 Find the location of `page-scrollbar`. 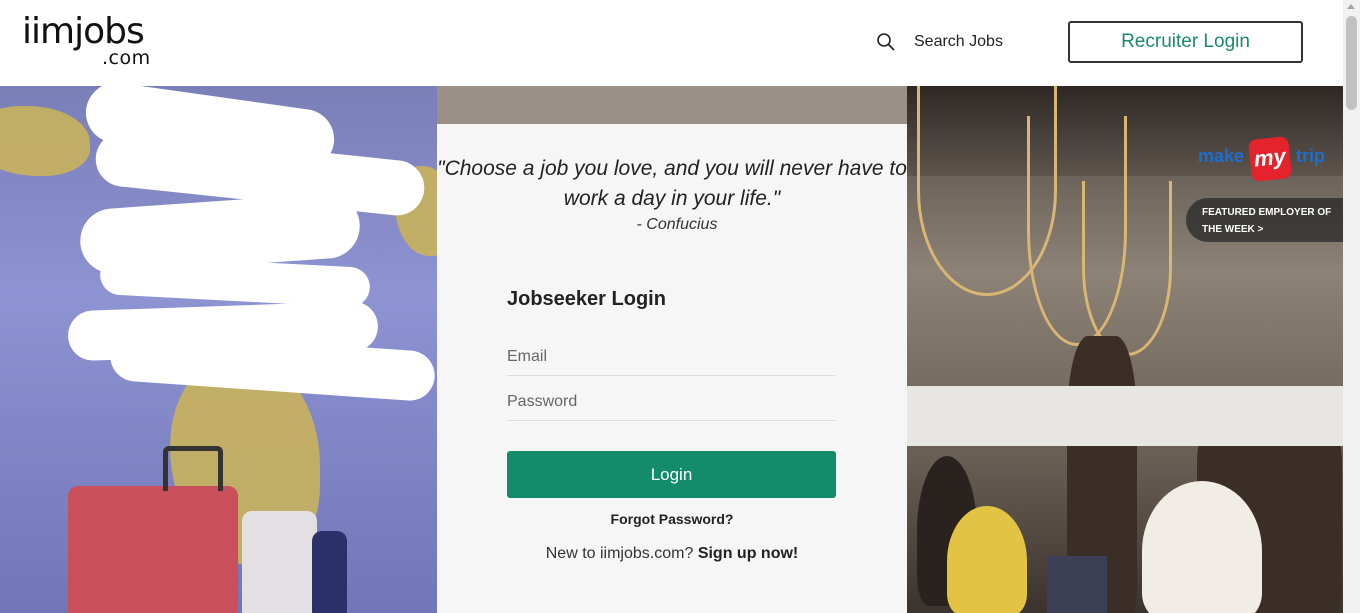

page-scrollbar is located at coordinates (1351, 306).